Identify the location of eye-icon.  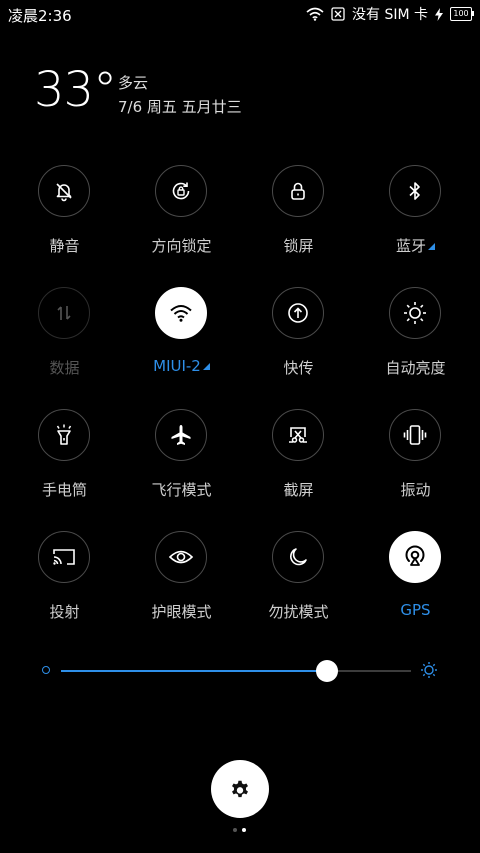
(181, 557).